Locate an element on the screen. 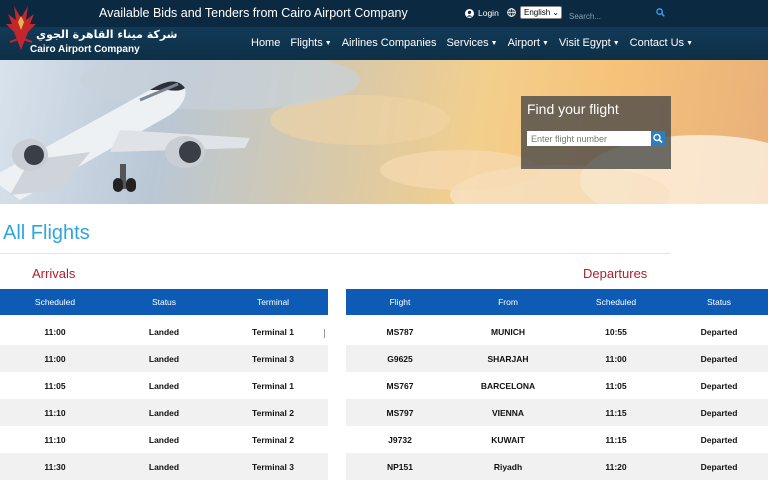 The image size is (768, 499). table-row: 11:05 Landed Terminal 1 is located at coordinates (164, 385).